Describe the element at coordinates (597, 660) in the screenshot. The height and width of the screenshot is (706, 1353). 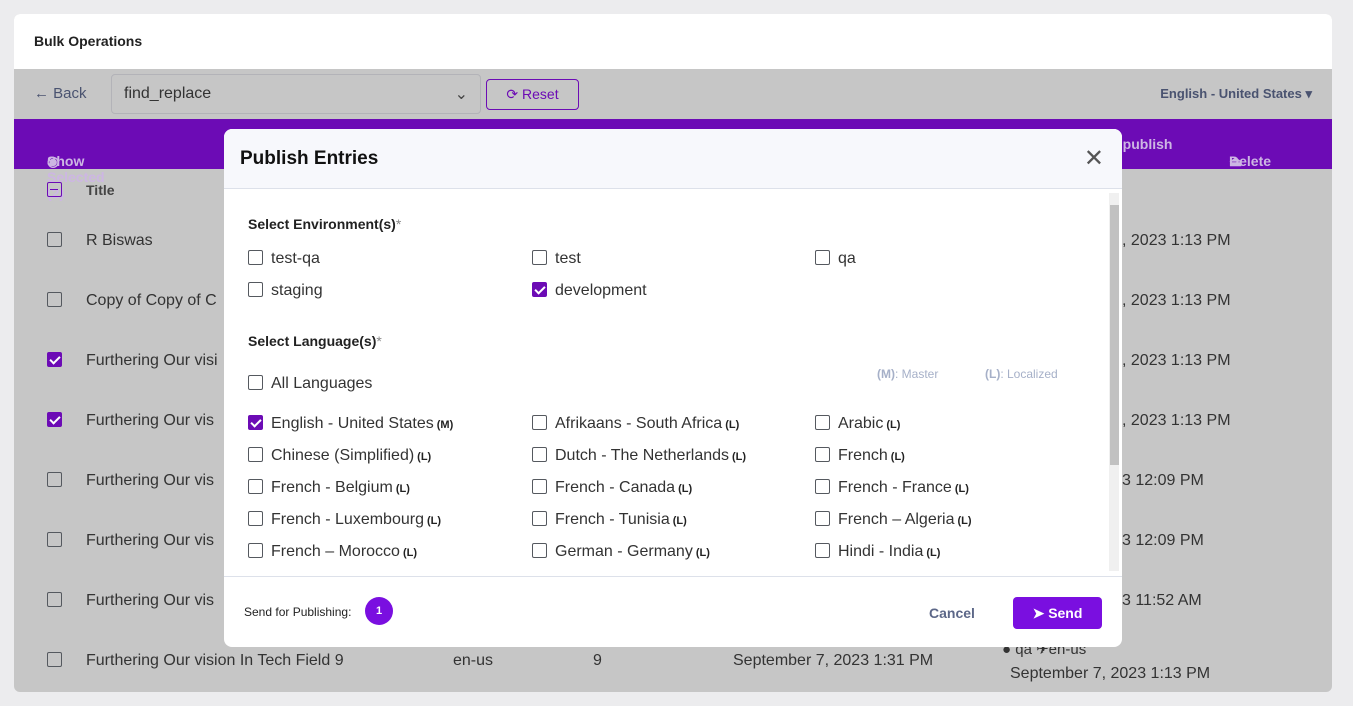
I see `row-version: 9` at that location.